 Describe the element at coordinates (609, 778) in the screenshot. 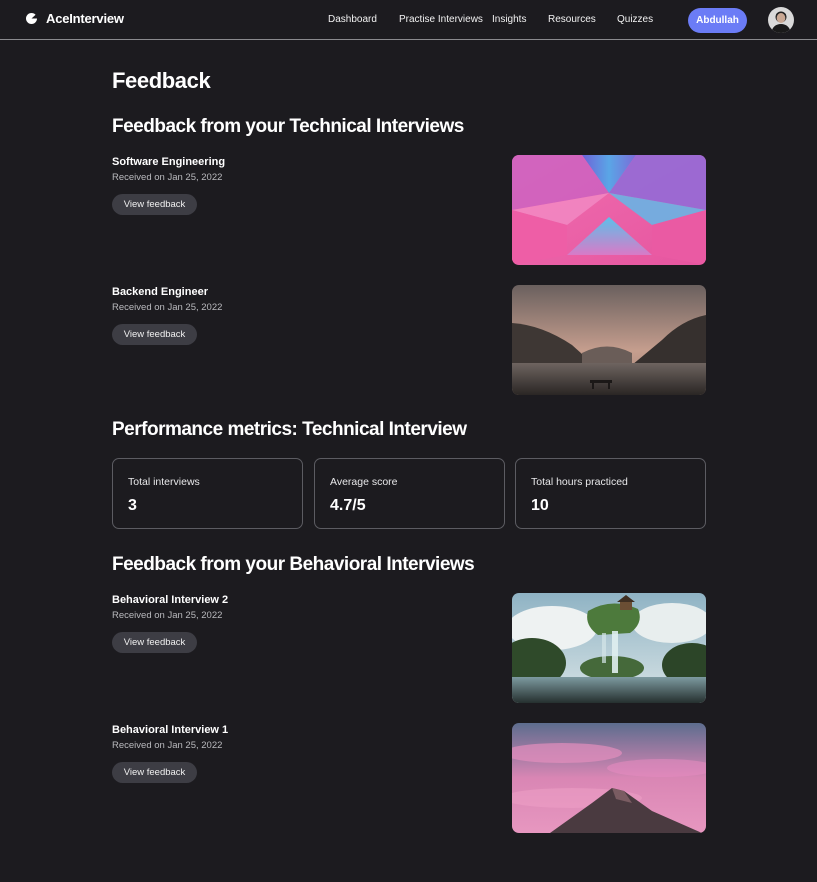

I see `pink-sky-mountain-image` at that location.